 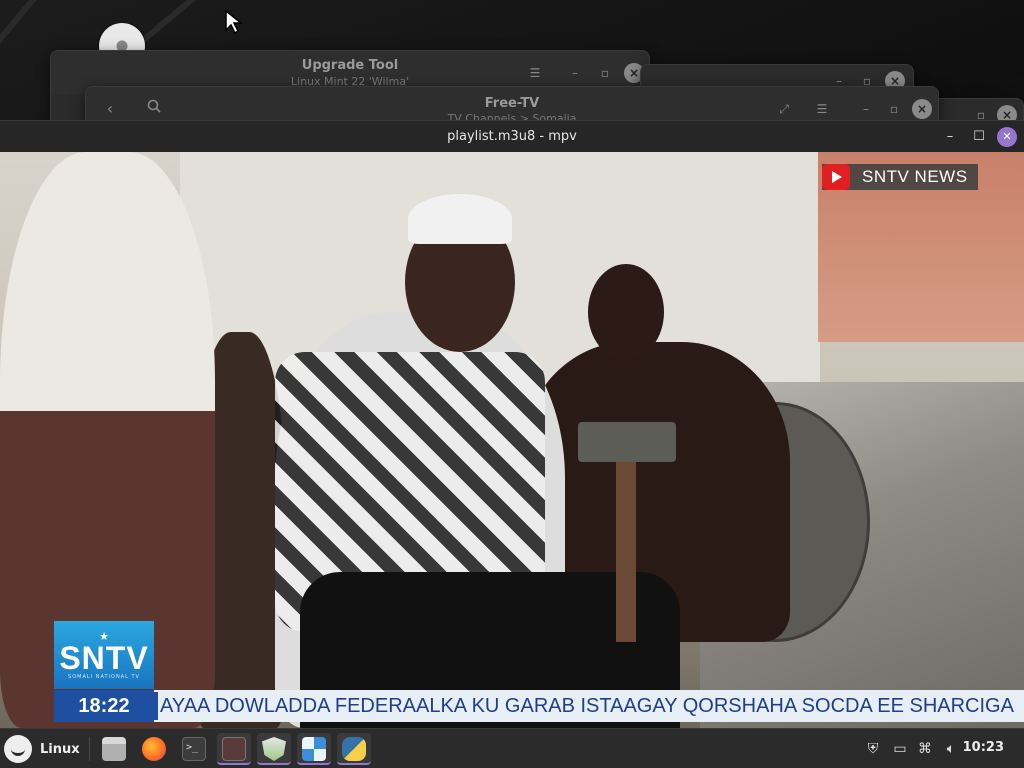 I want to click on display-tray-icon: ▭, so click(x=900, y=749).